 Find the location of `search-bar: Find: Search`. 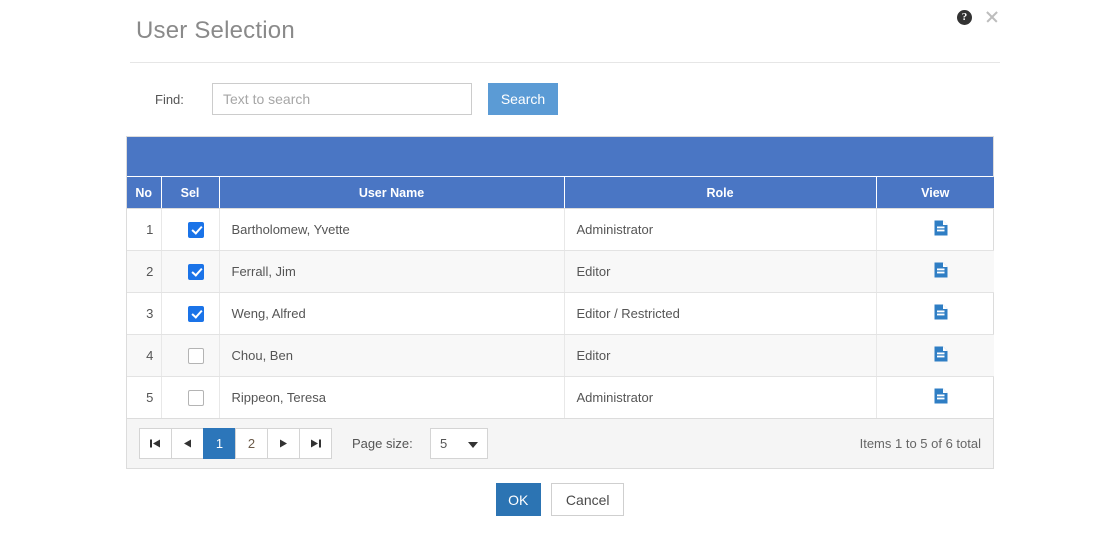

search-bar: Find: Search is located at coordinates (565, 100).